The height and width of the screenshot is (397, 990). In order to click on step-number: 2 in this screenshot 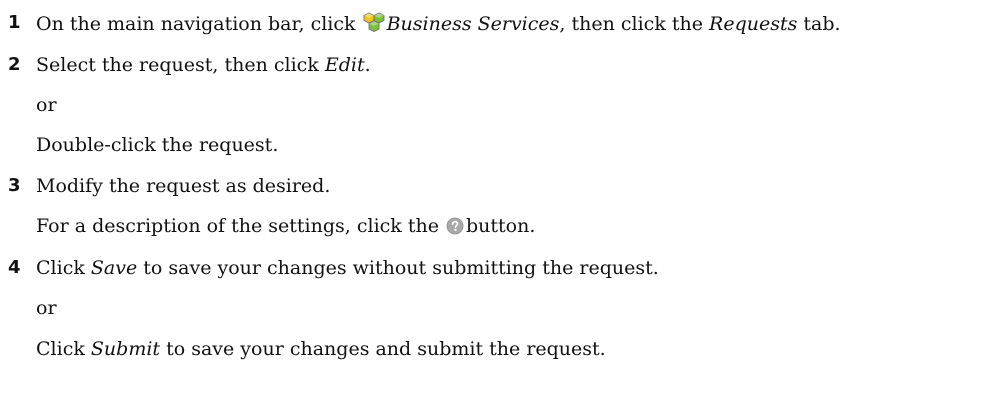, I will do `click(14, 64)`.